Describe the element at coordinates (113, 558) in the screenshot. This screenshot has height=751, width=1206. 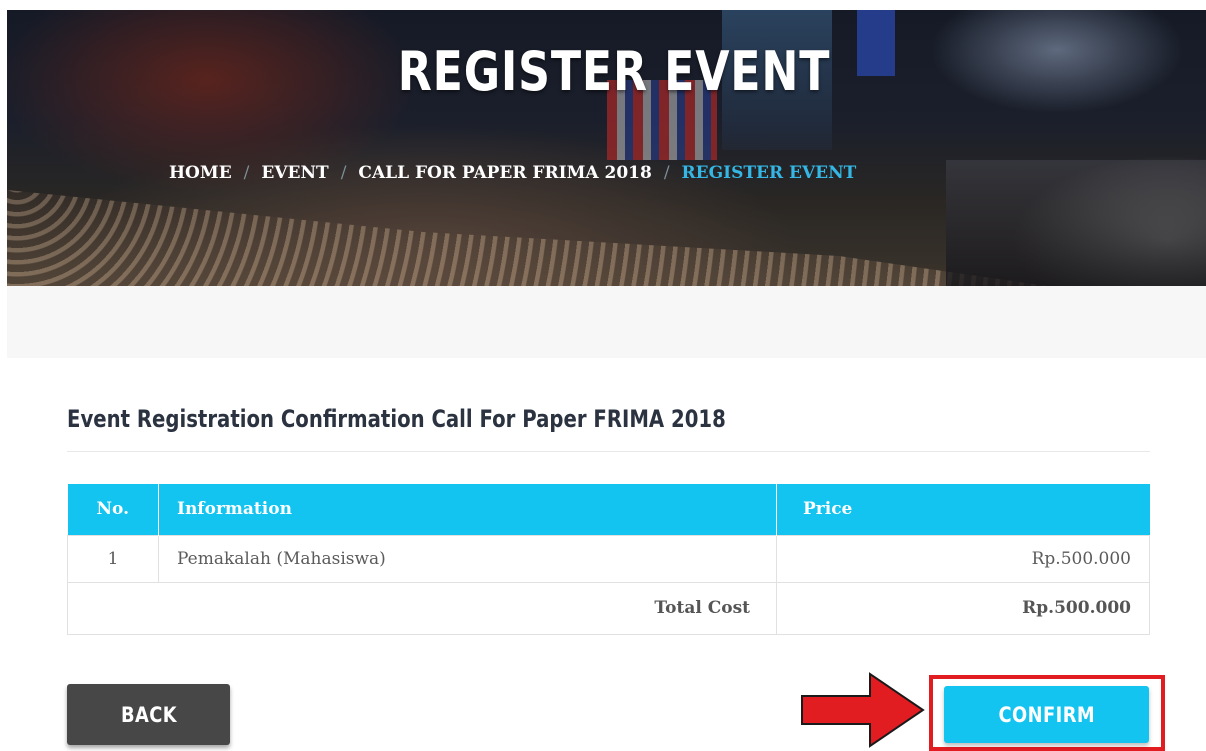
I see `cell-no: 1` at that location.